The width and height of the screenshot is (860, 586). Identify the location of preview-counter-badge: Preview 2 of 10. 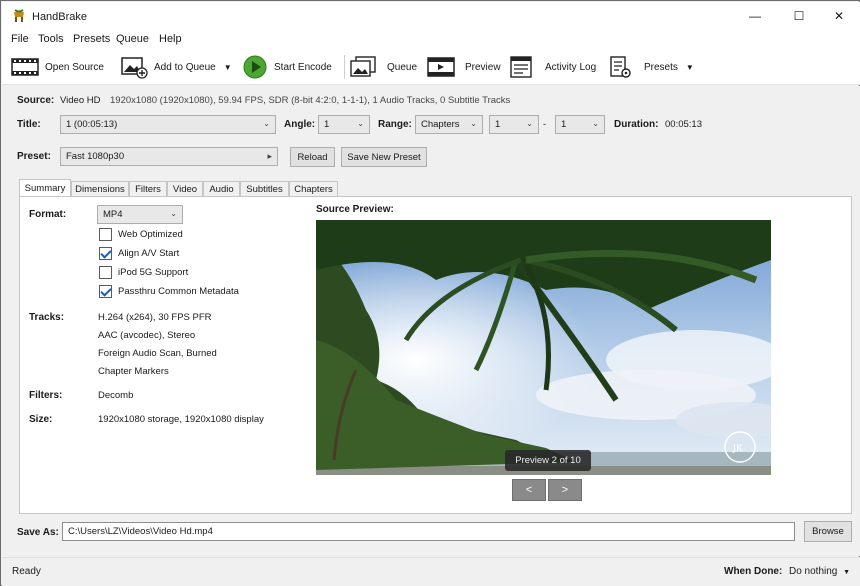
(548, 460).